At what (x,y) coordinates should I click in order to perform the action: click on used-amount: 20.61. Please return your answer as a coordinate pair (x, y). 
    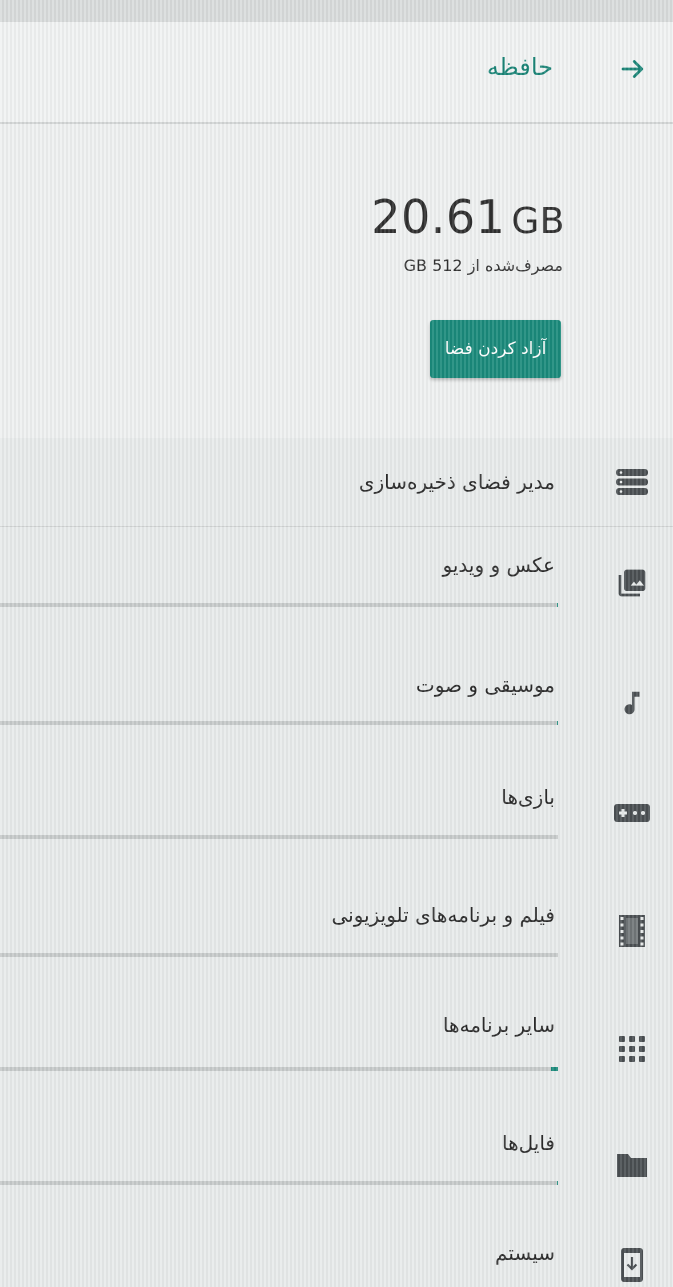
    Looking at the image, I should click on (438, 217).